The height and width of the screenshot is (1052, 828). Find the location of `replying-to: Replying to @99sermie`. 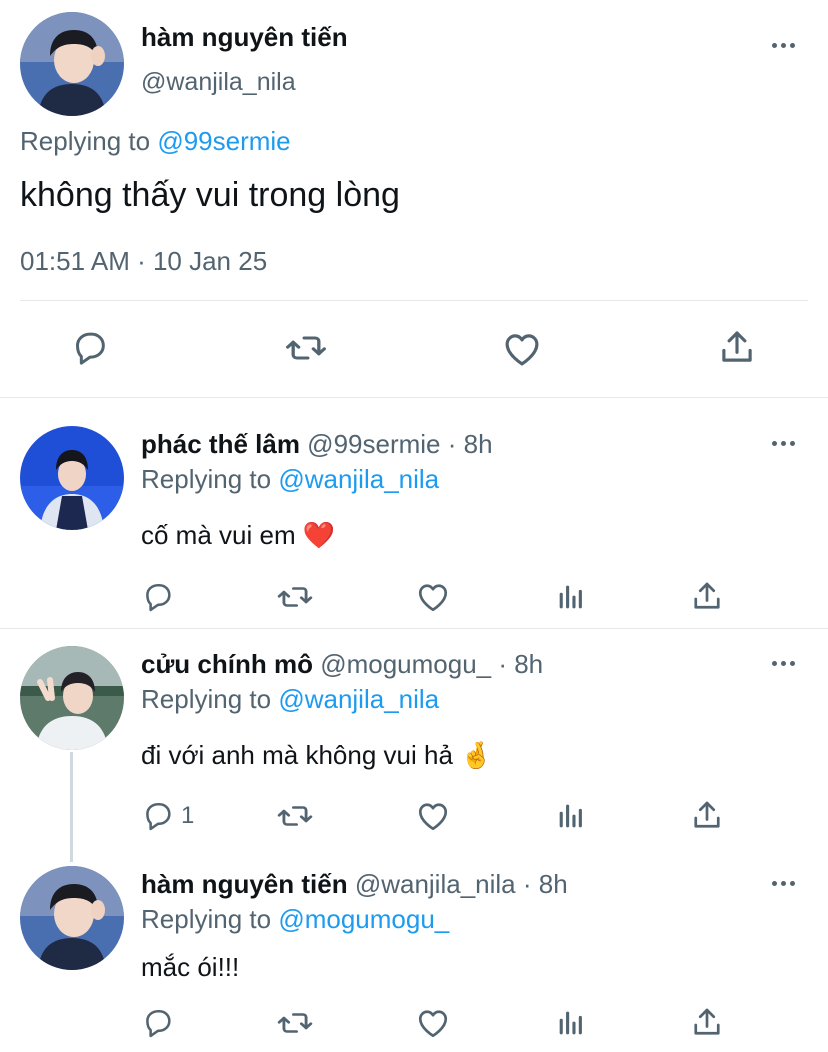

replying-to: Replying to @99sermie is located at coordinates (155, 141).